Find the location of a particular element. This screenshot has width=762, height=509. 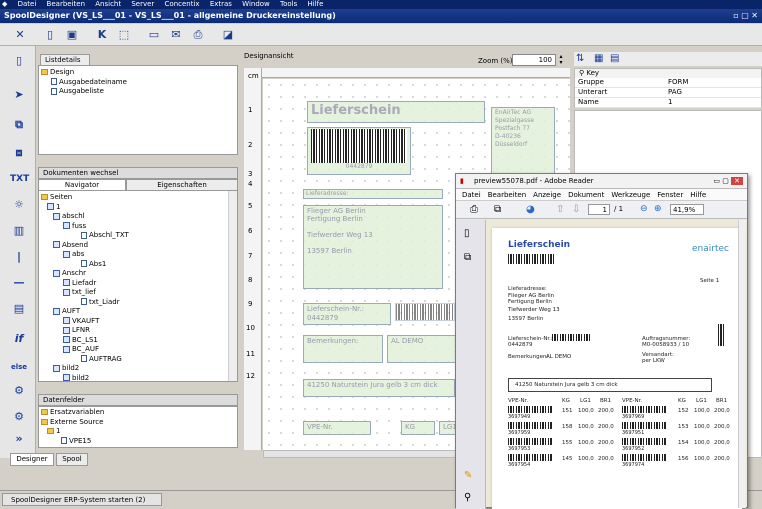

preview-icon: ◪ is located at coordinates (228, 35).